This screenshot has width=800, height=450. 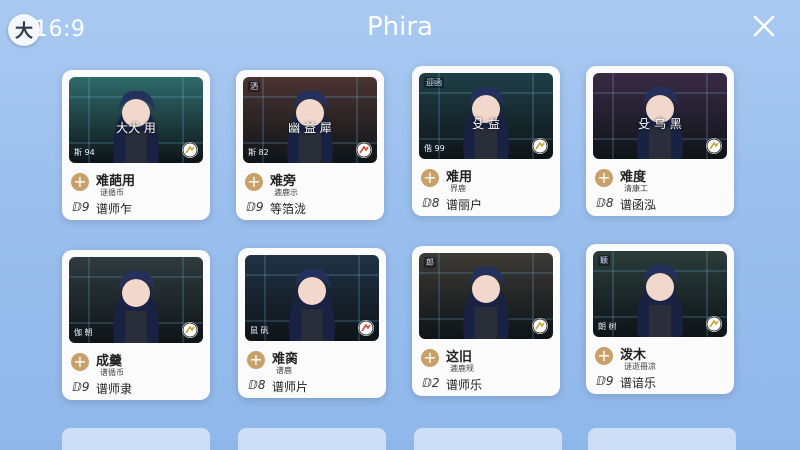 What do you see at coordinates (112, 372) in the screenshot?
I see `song-subtitle: 谱循币` at bounding box center [112, 372].